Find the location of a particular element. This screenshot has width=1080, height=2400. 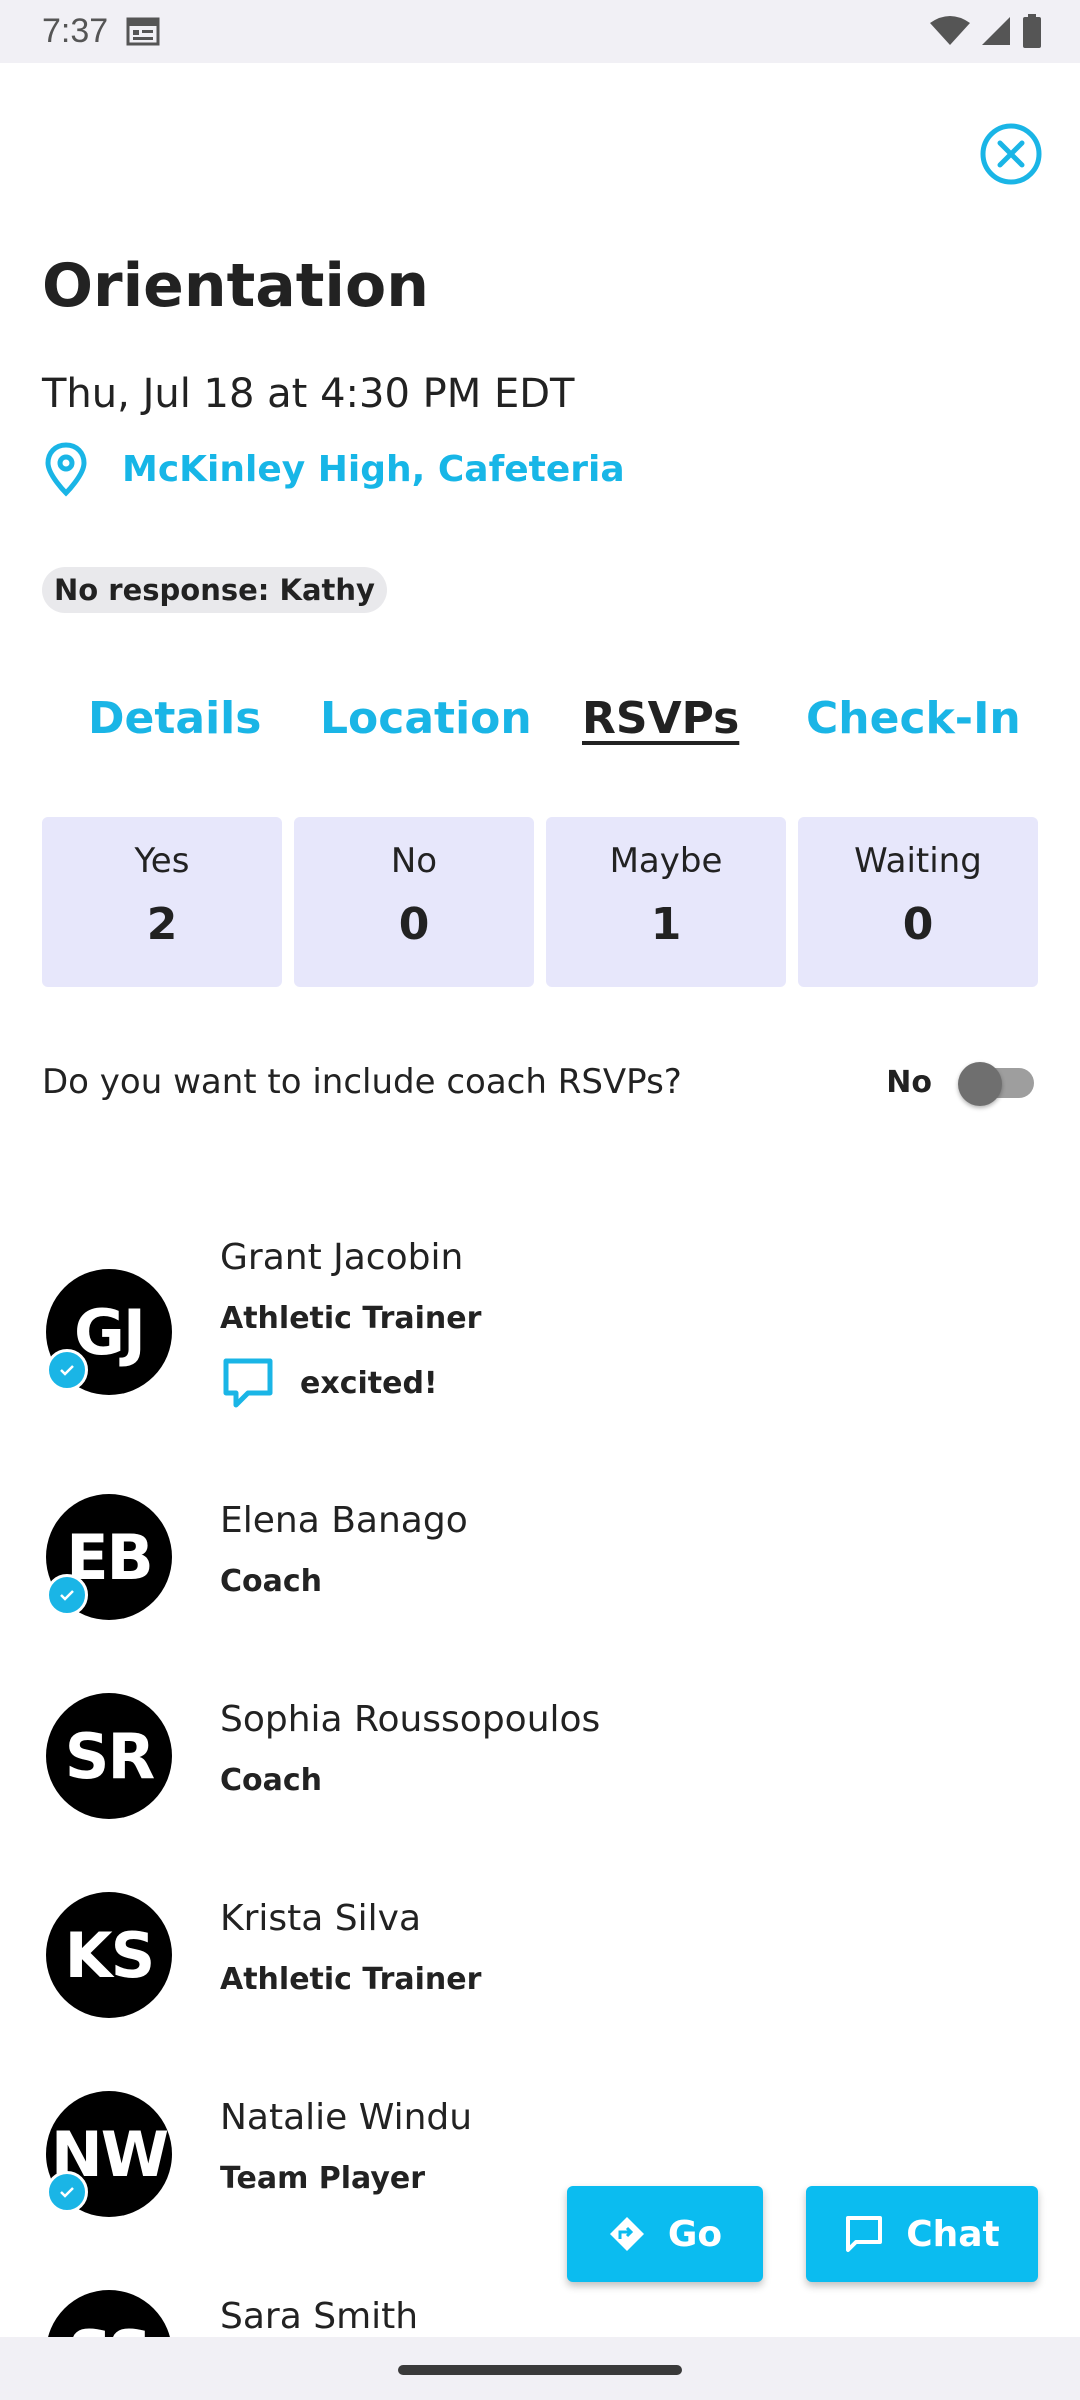

status-time: 7:37 is located at coordinates (75, 31).